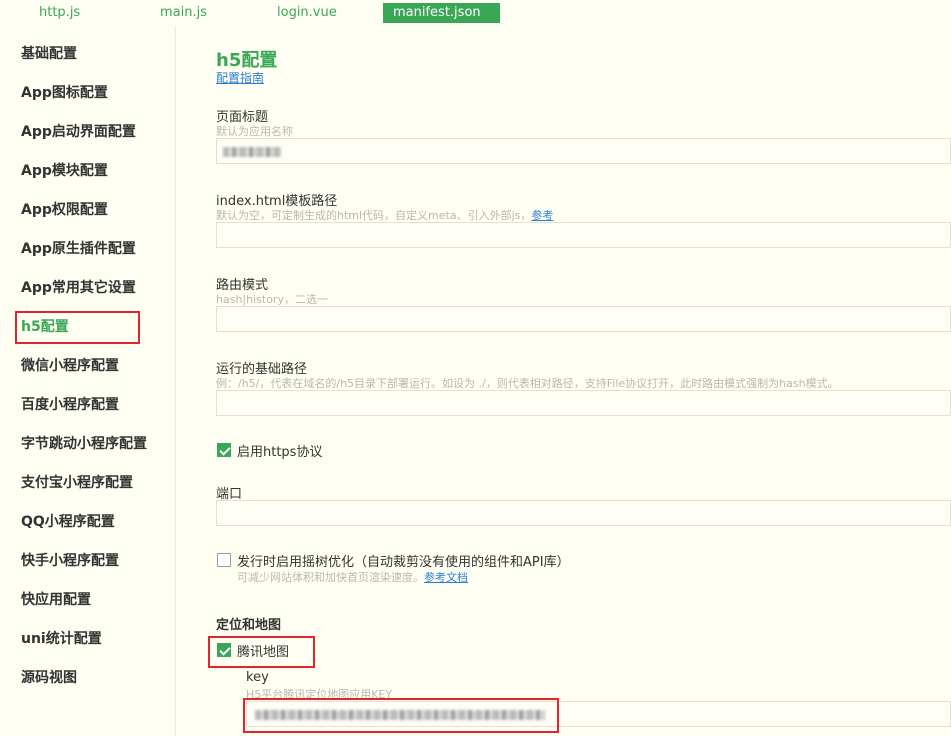 Image resolution: width=951 pixels, height=736 pixels. Describe the element at coordinates (272, 299) in the screenshot. I see `router-mode-hint: hash|history，二选一` at that location.